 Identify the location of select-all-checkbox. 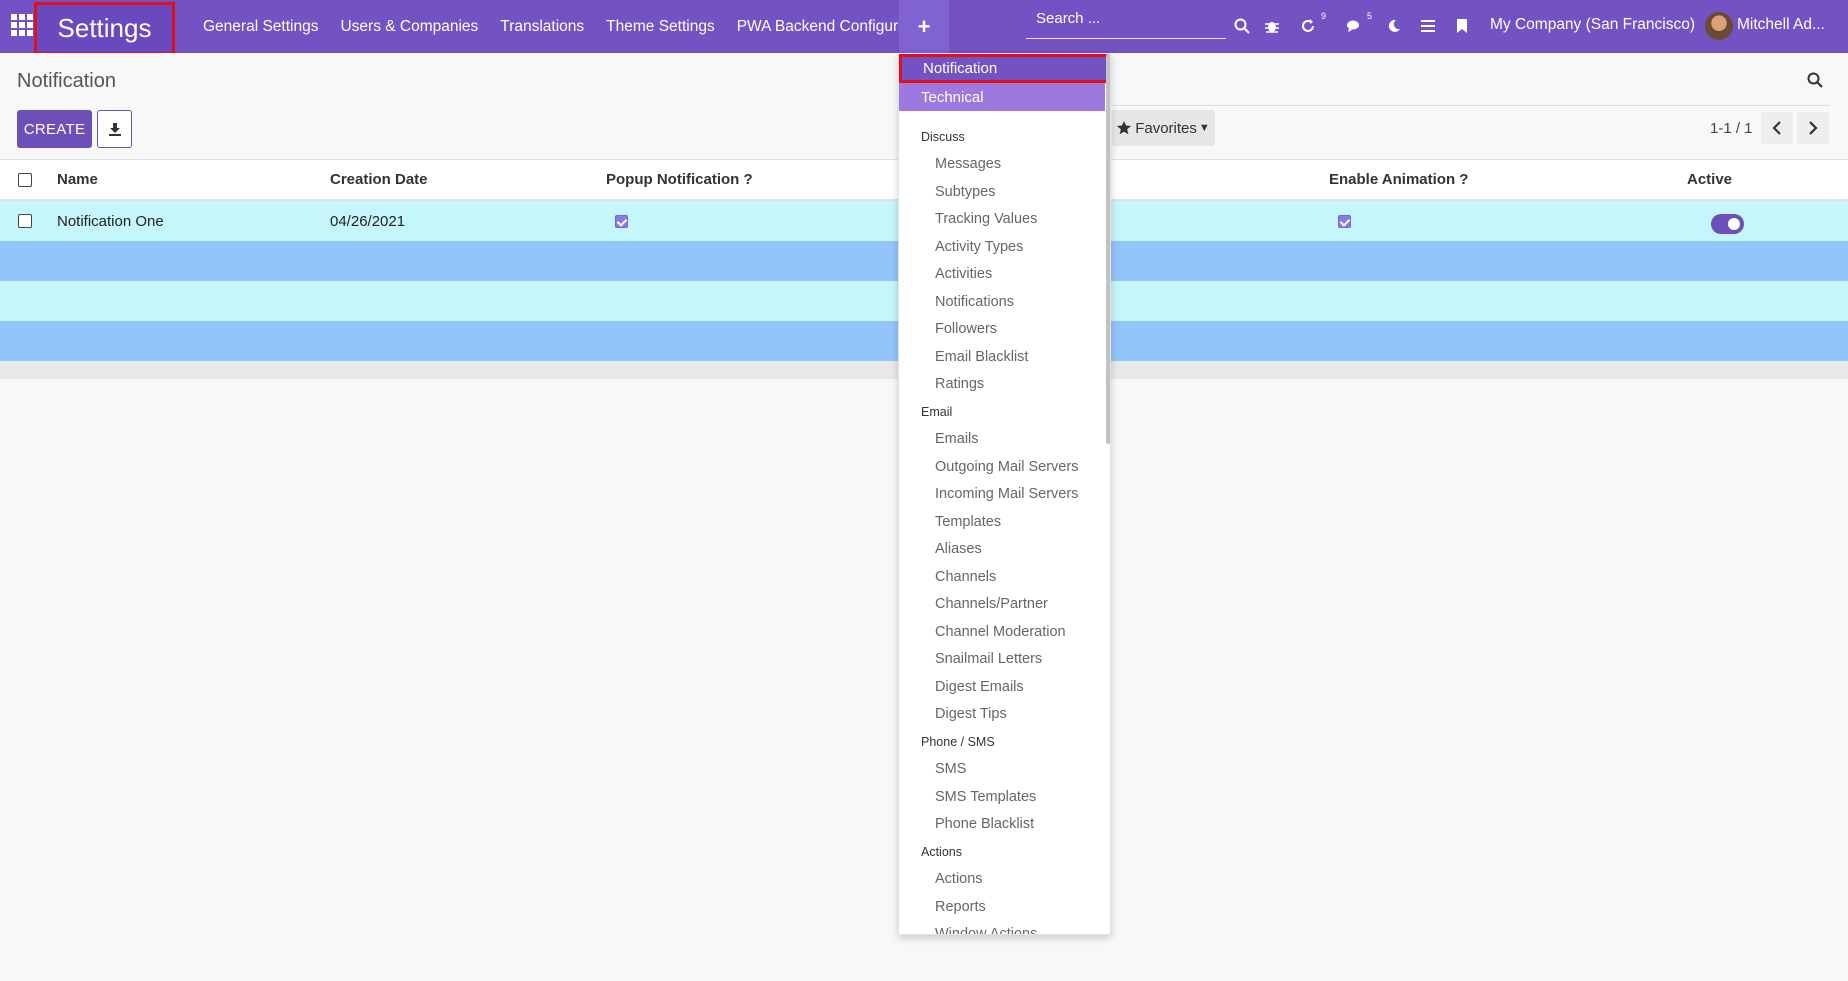
(25, 179).